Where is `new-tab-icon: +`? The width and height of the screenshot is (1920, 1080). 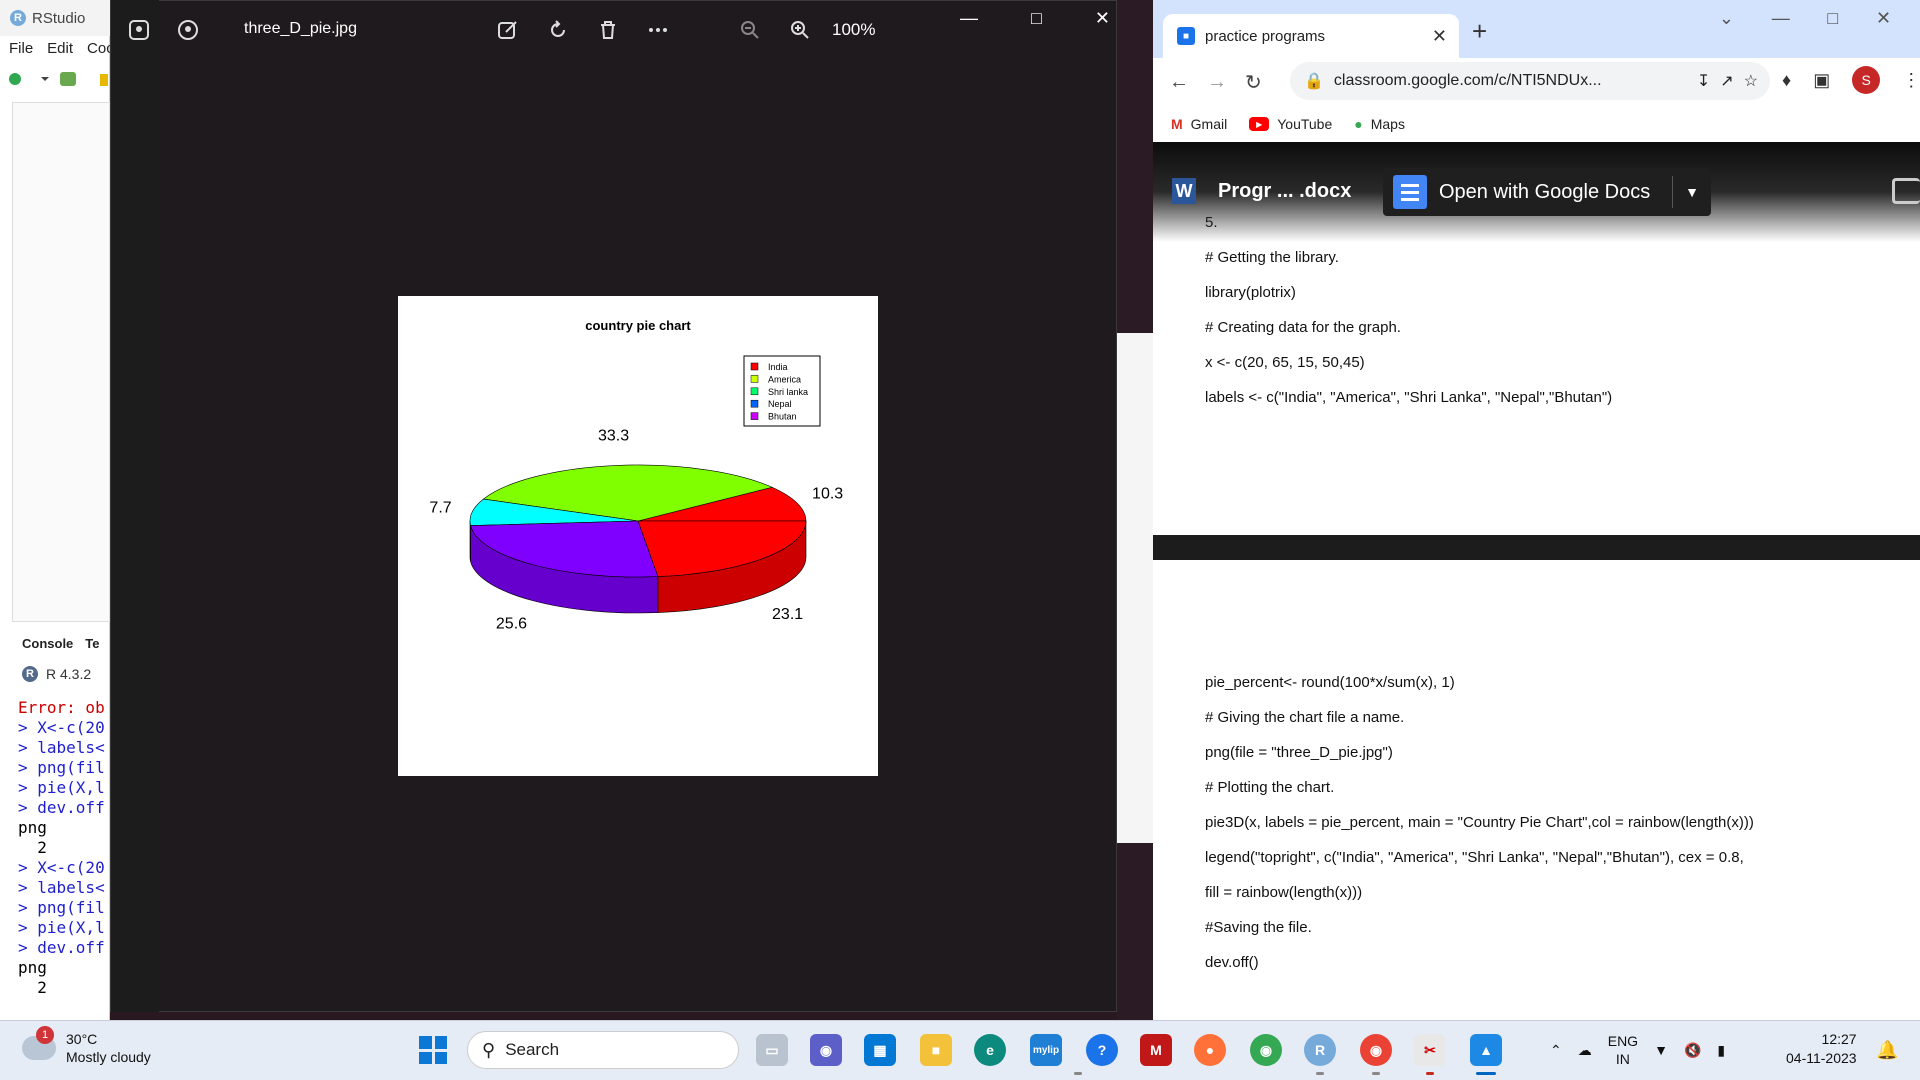
new-tab-icon: + is located at coordinates (1479, 31).